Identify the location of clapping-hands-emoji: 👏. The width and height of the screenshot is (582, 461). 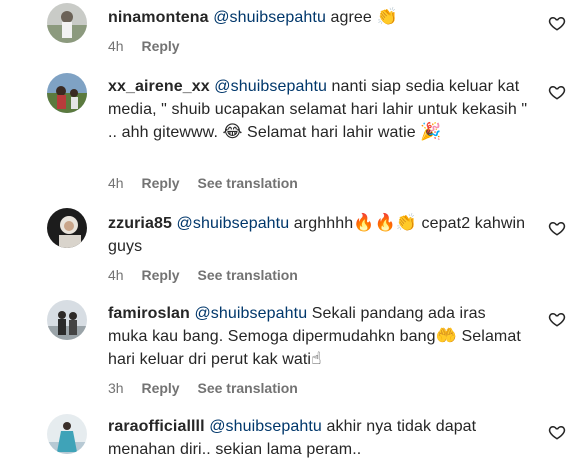
(387, 17).